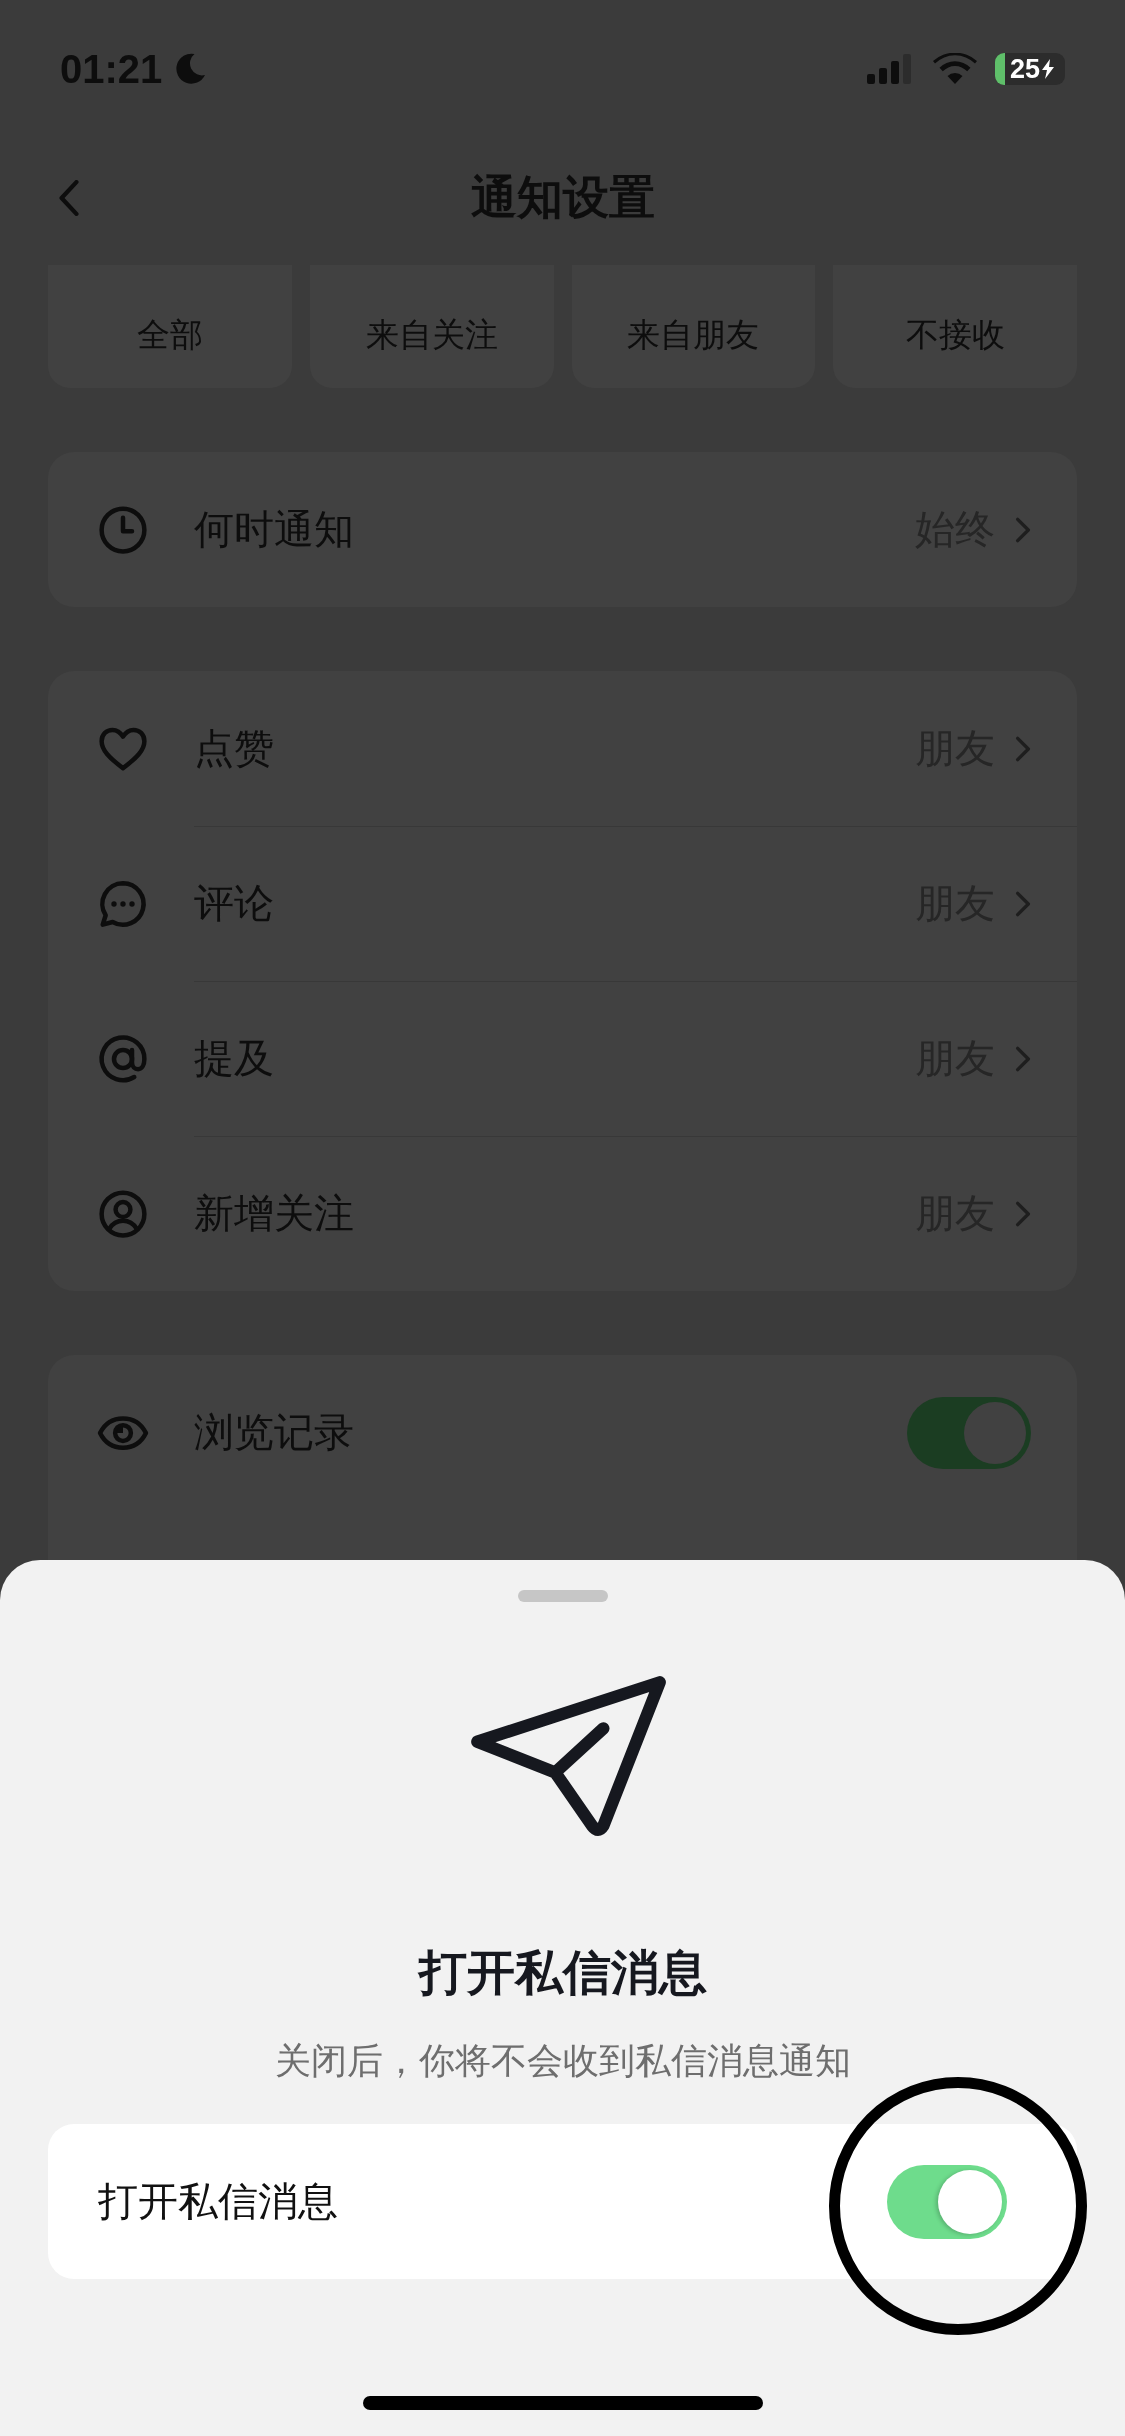 The width and height of the screenshot is (1125, 2436). Describe the element at coordinates (218, 2201) in the screenshot. I see `option-label: 打开私信消息` at that location.